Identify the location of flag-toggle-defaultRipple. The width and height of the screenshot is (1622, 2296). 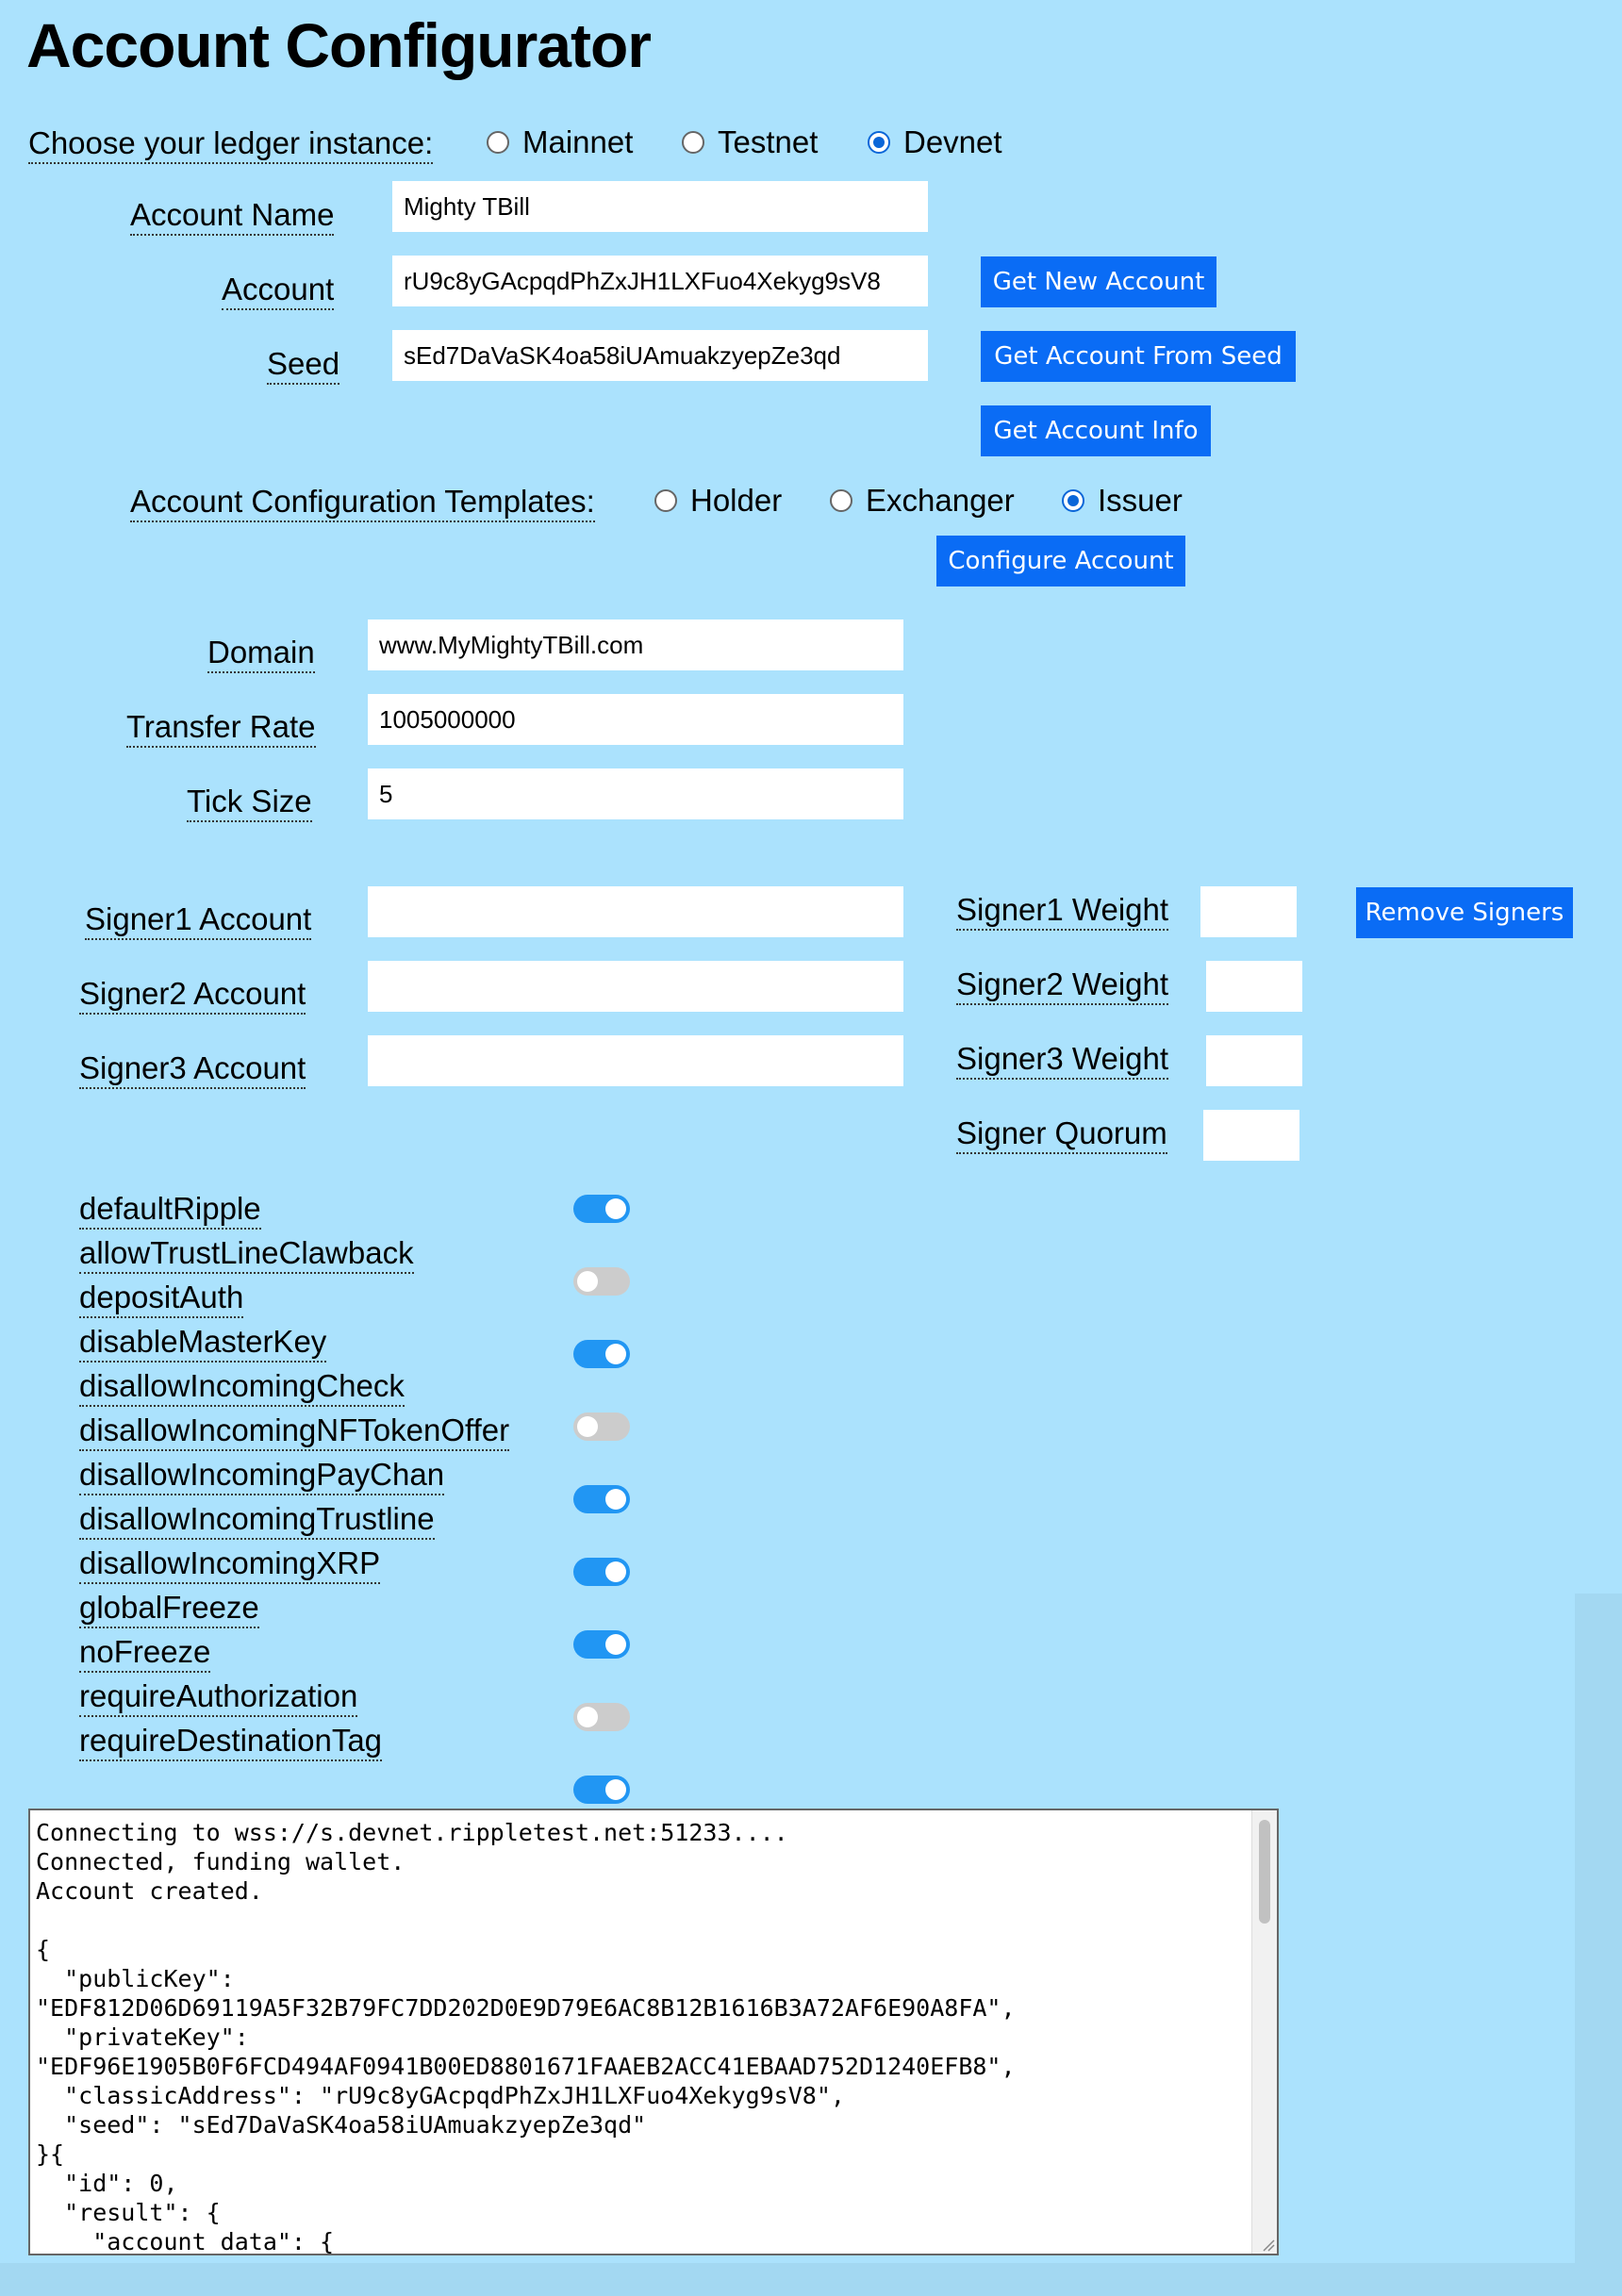
(601, 1209).